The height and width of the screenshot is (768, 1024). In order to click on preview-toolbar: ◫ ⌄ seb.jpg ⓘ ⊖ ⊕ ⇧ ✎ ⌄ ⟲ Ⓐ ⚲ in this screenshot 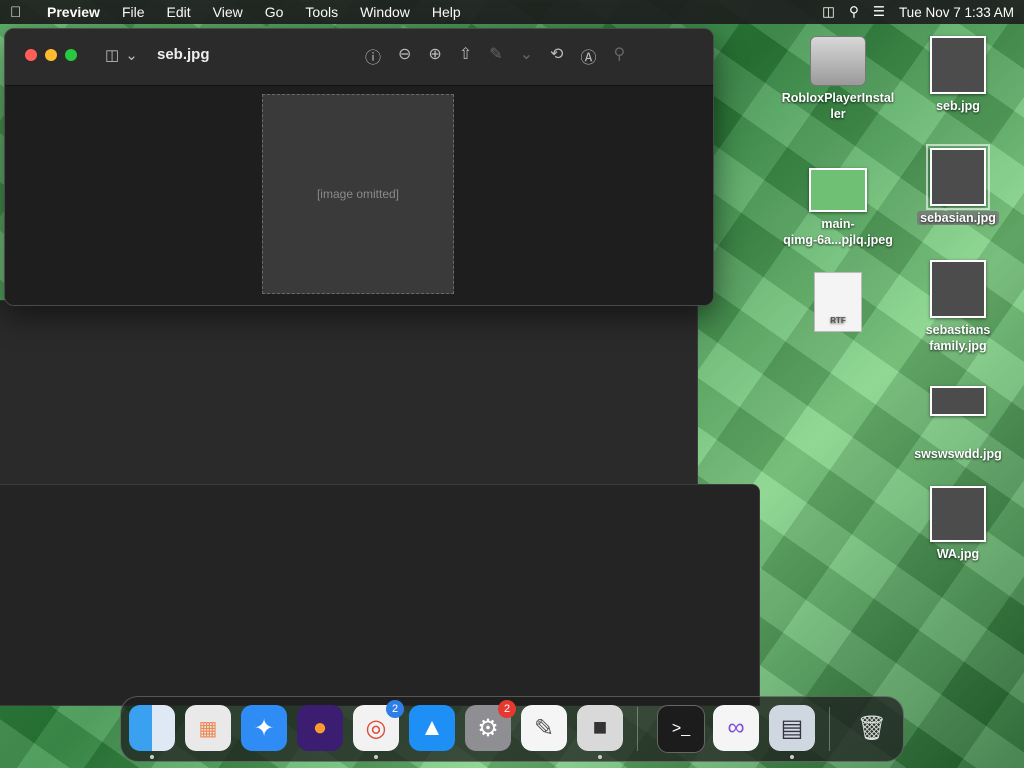, I will do `click(359, 57)`.